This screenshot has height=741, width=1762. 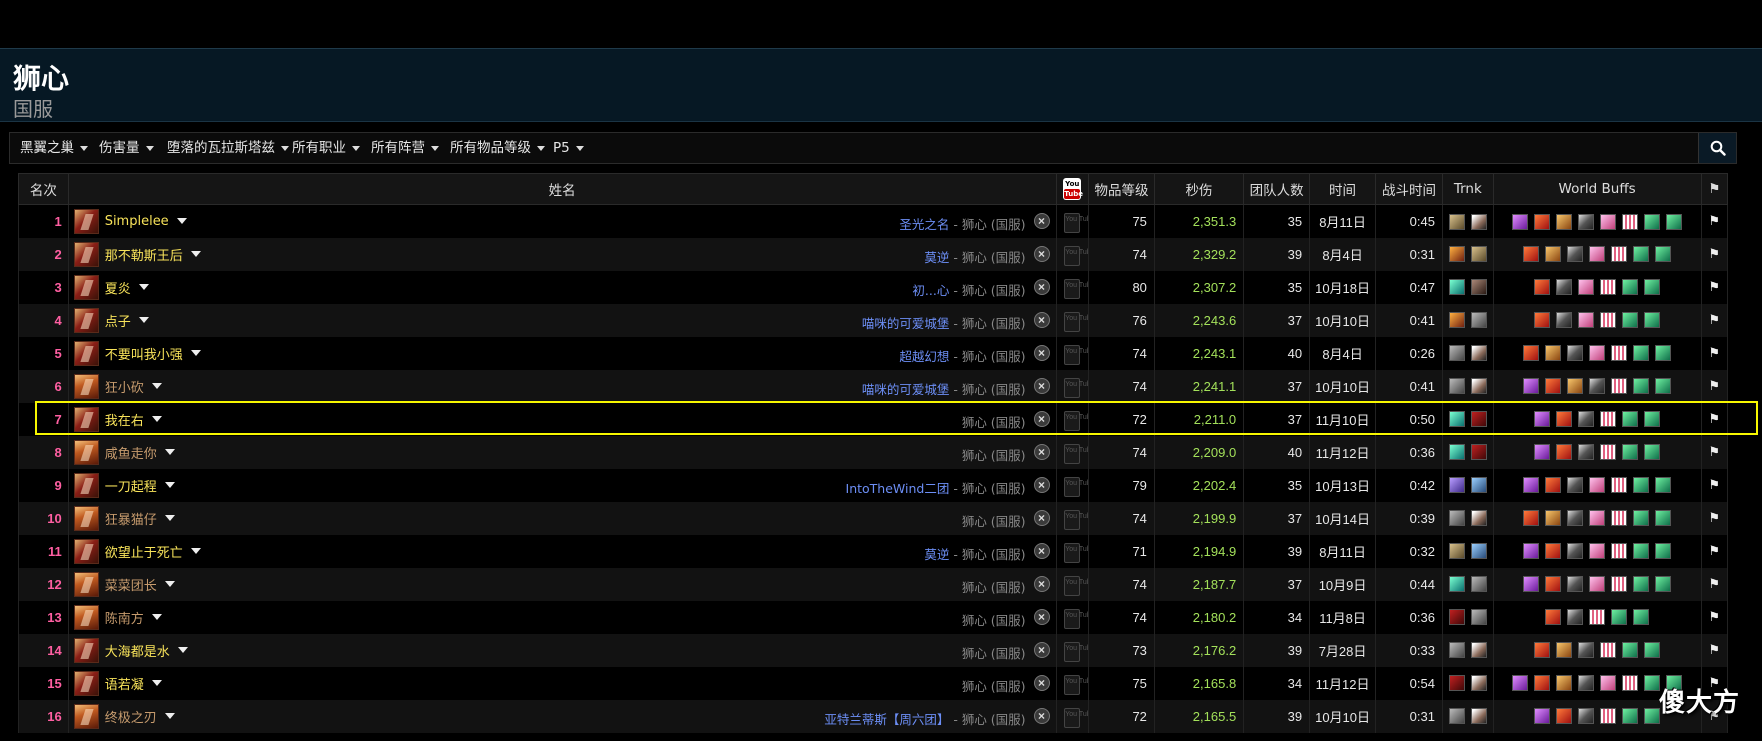 I want to click on col-rank: 名次, so click(x=43, y=189).